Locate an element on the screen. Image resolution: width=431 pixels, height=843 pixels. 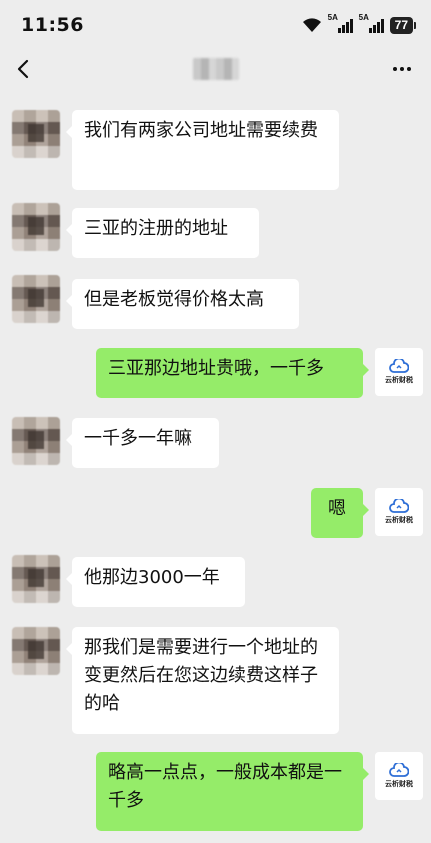
incoming-message-bubble: 一千多一年嘛 is located at coordinates (142, 443).